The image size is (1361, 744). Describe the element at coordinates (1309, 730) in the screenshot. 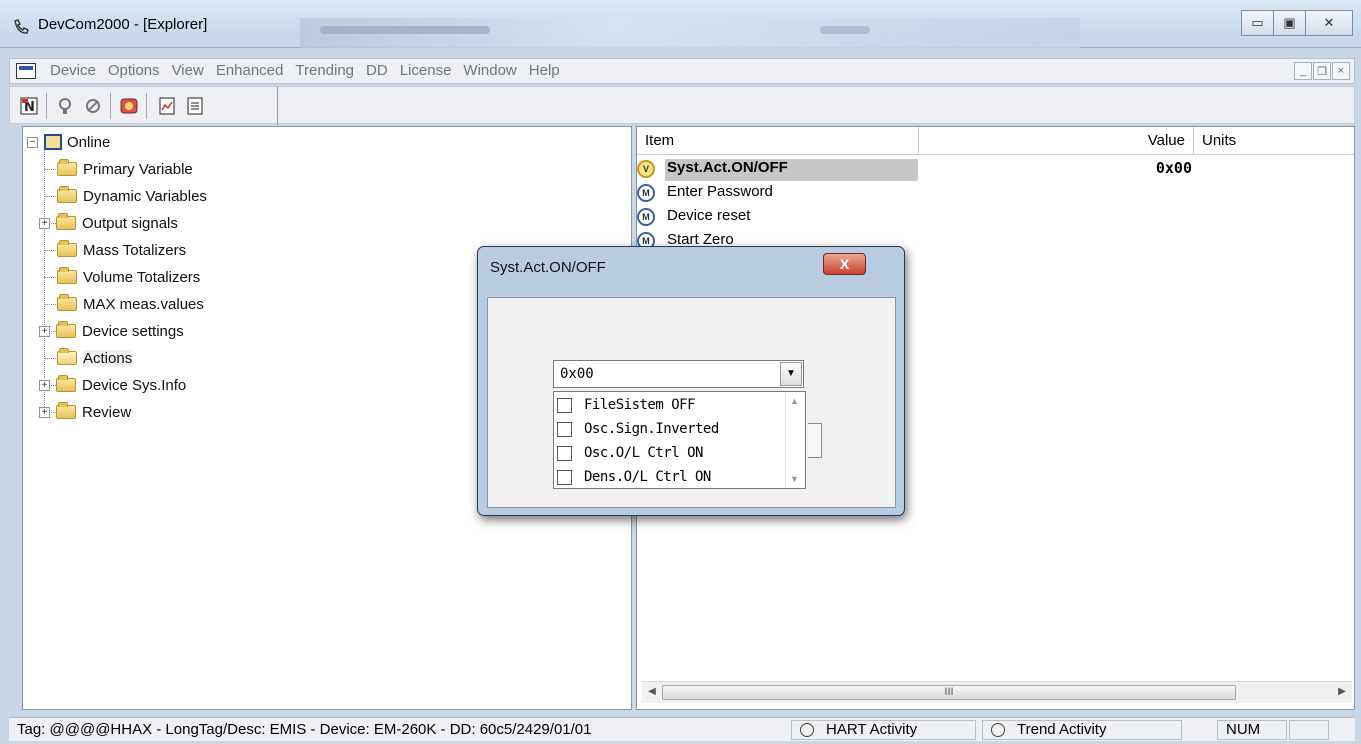

I see `status-empty` at that location.